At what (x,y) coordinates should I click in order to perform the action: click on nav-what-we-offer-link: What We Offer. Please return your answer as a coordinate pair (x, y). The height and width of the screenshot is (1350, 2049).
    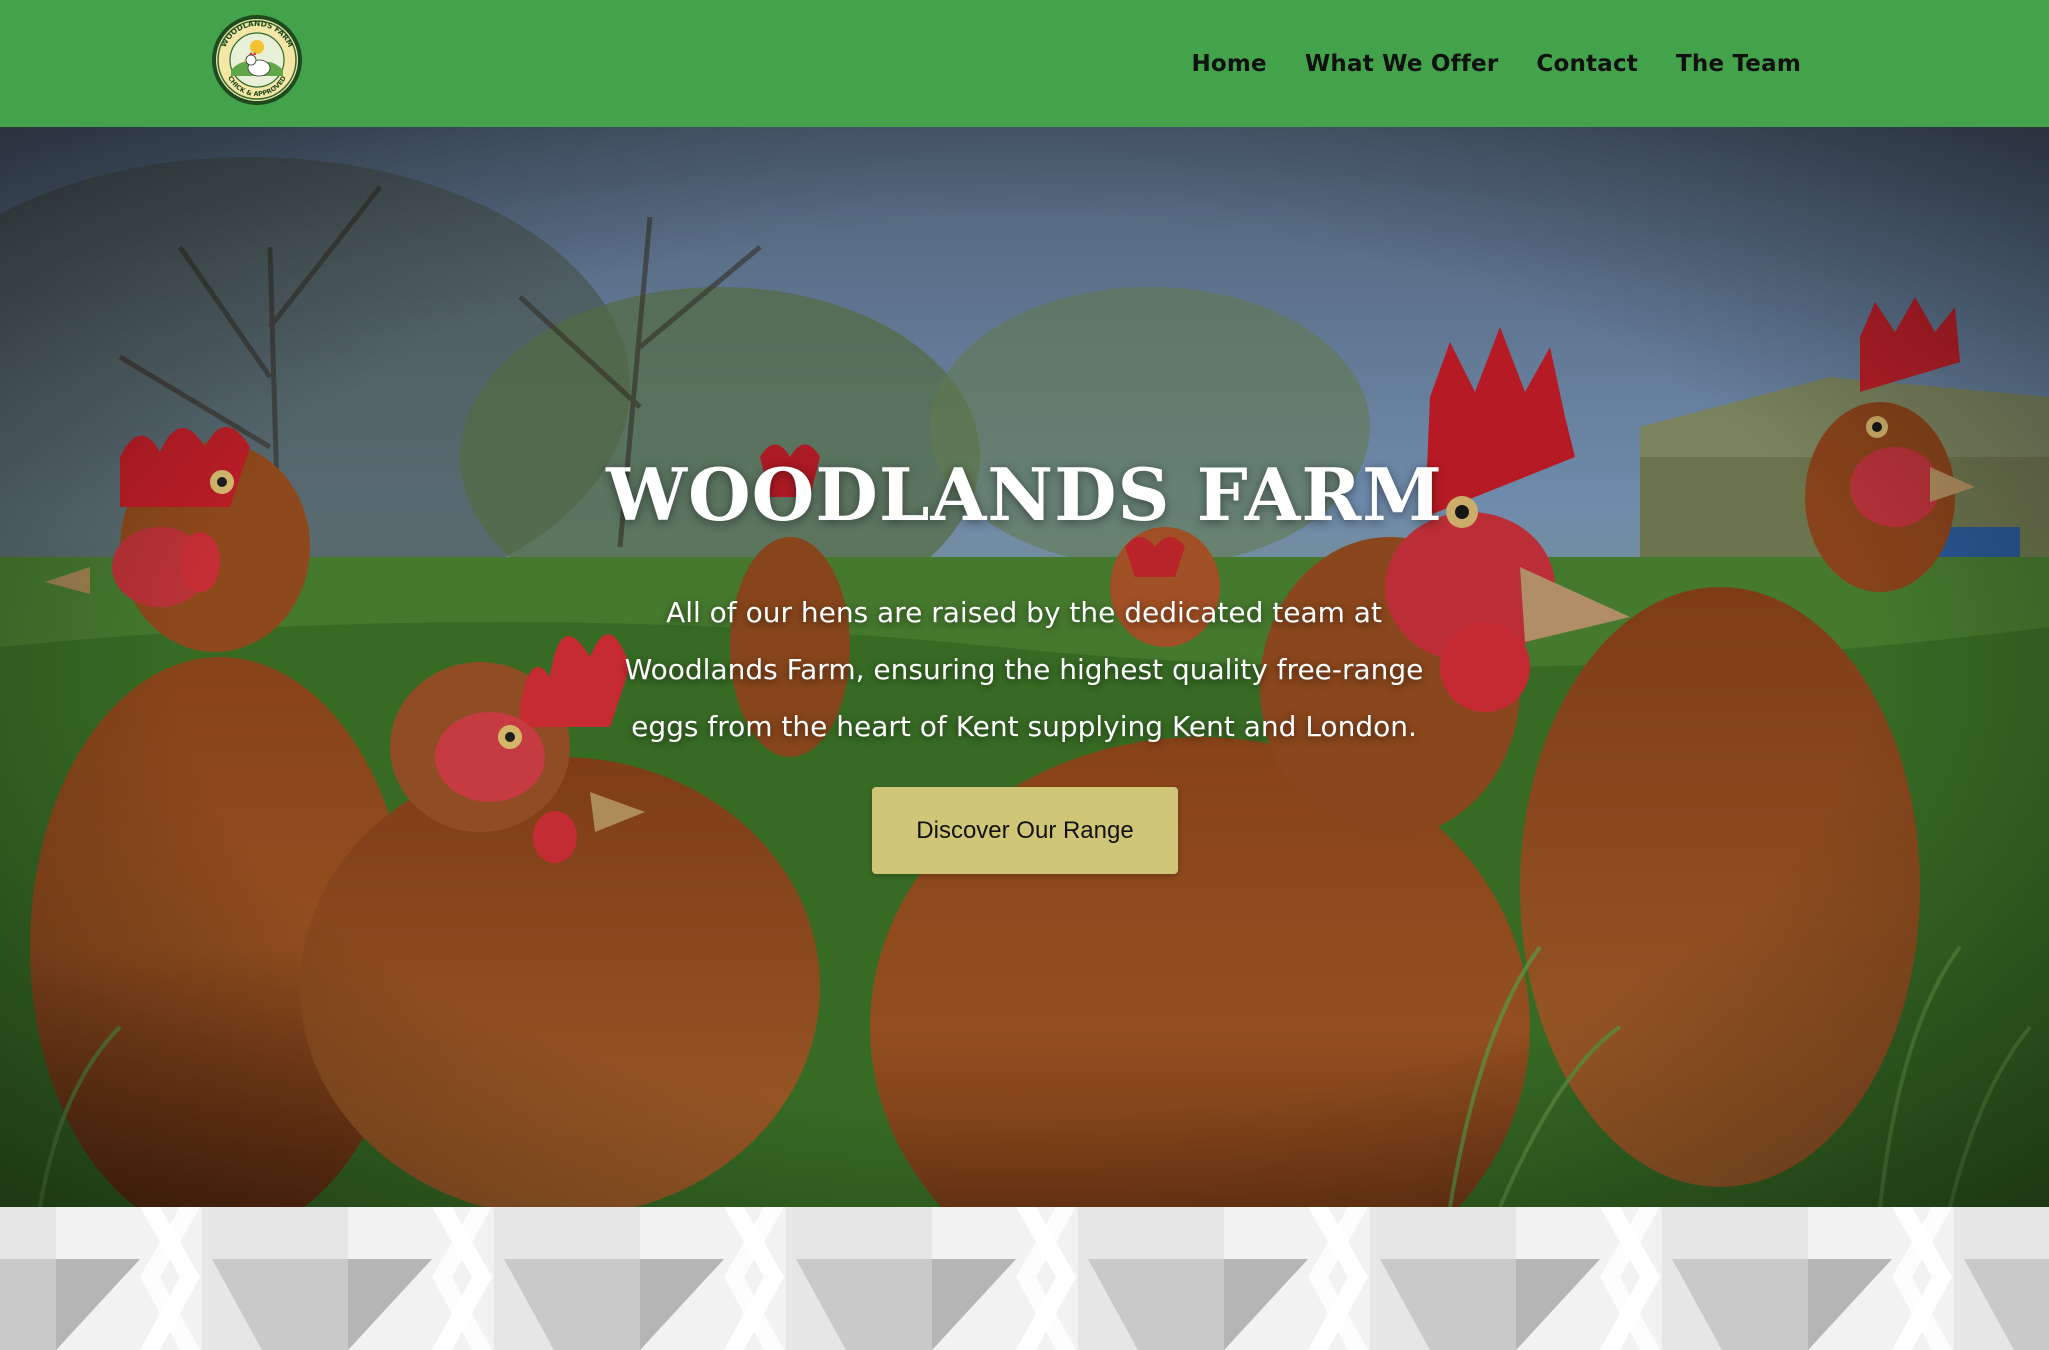
    Looking at the image, I should click on (1402, 64).